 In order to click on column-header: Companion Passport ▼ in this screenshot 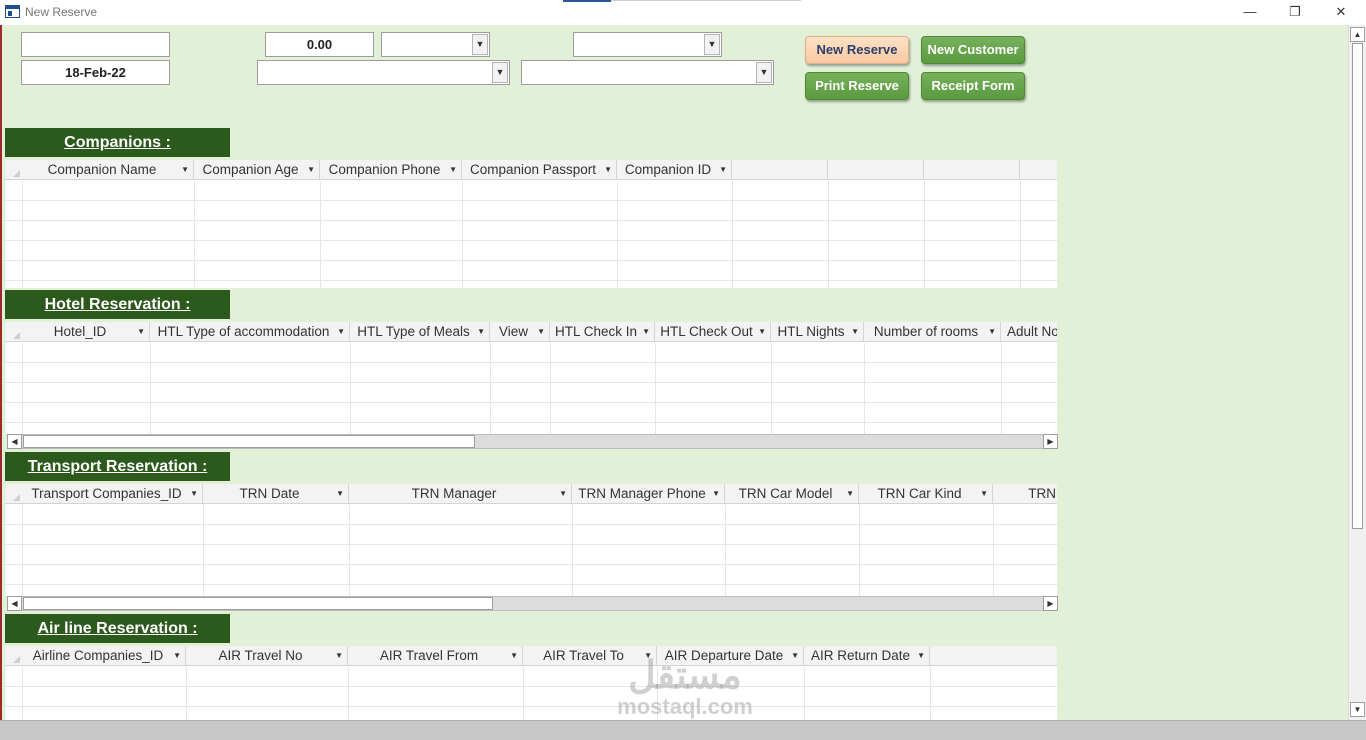, I will do `click(539, 170)`.